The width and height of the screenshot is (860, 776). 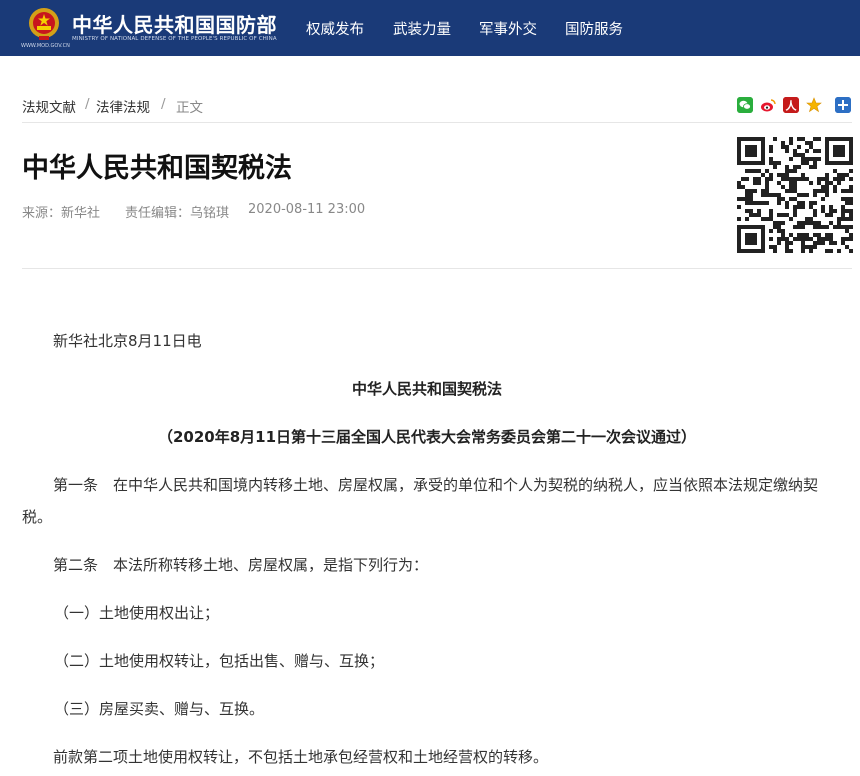 What do you see at coordinates (137, 613) in the screenshot?
I see `list-item: （一）土地使用权出让；` at bounding box center [137, 613].